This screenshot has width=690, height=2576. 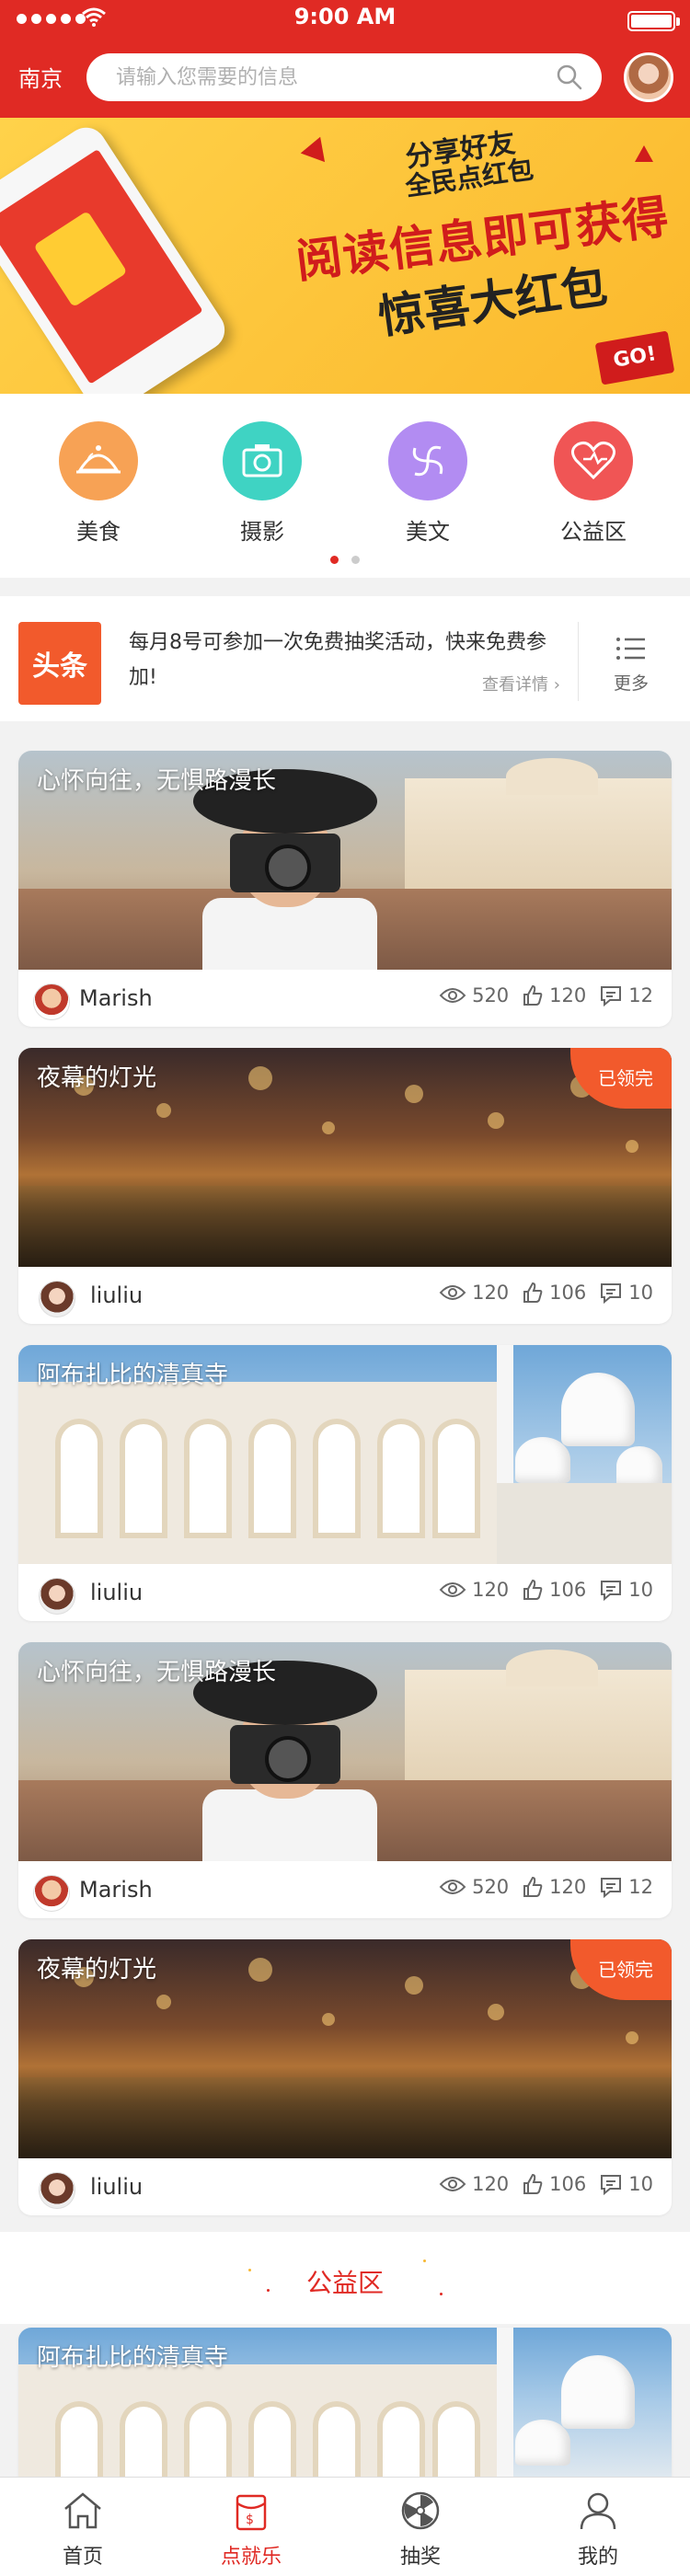 I want to click on section-title: 公益区, so click(x=344, y=2283).